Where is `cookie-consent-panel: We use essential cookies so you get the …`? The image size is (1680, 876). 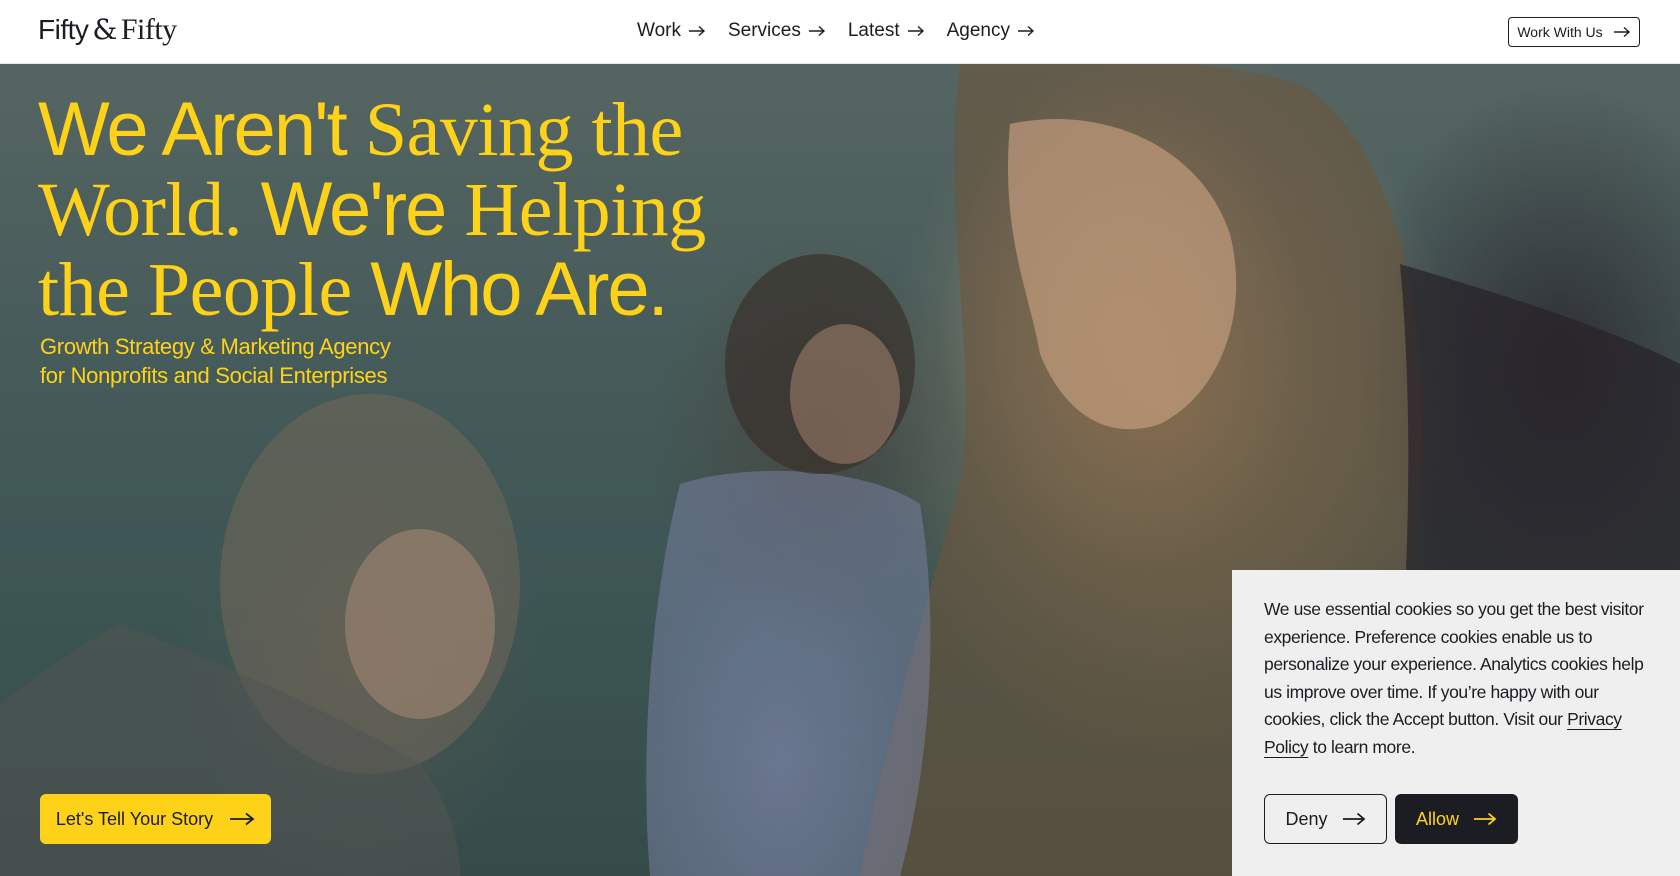 cookie-consent-panel: We use essential cookies so you get the … is located at coordinates (1456, 723).